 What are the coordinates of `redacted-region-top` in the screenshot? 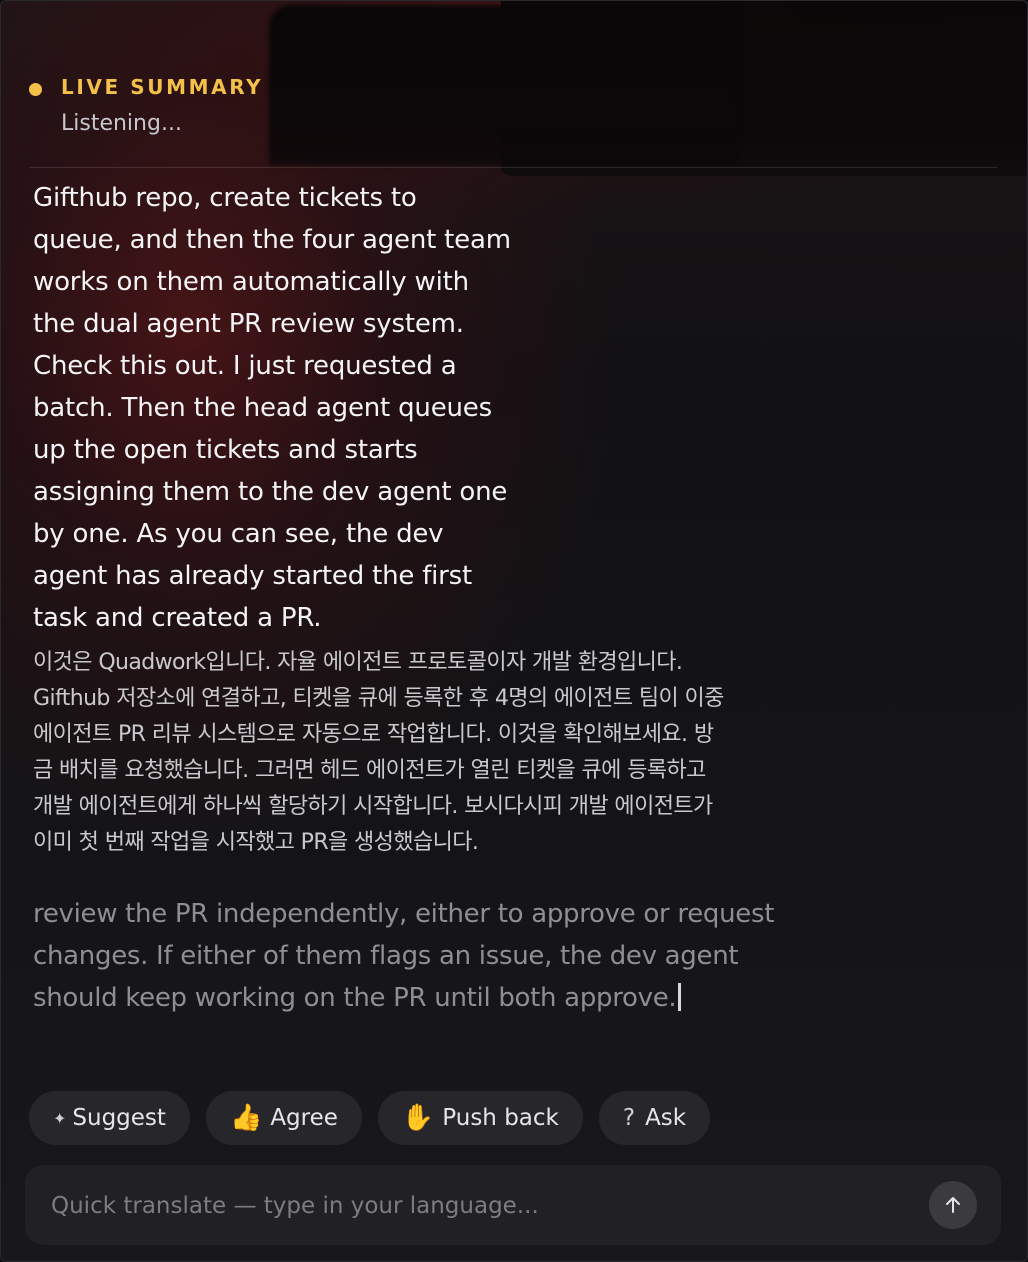 It's located at (504, 85).